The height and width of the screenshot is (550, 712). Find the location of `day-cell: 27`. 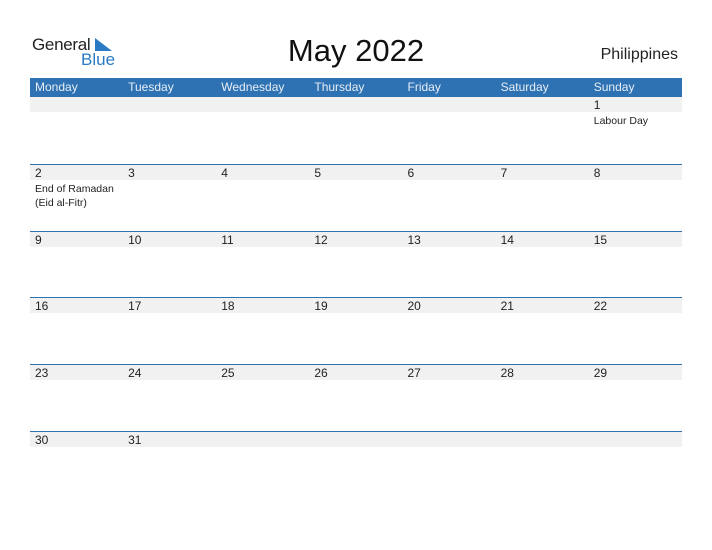

day-cell: 27 is located at coordinates (449, 398).